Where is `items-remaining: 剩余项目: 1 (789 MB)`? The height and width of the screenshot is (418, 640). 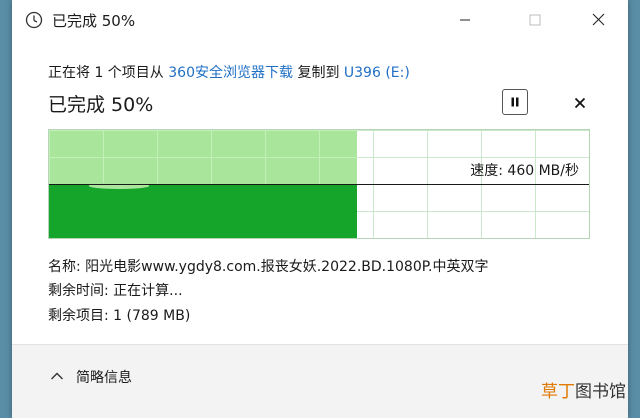 items-remaining: 剩余项目: 1 (789 MB) is located at coordinates (119, 316).